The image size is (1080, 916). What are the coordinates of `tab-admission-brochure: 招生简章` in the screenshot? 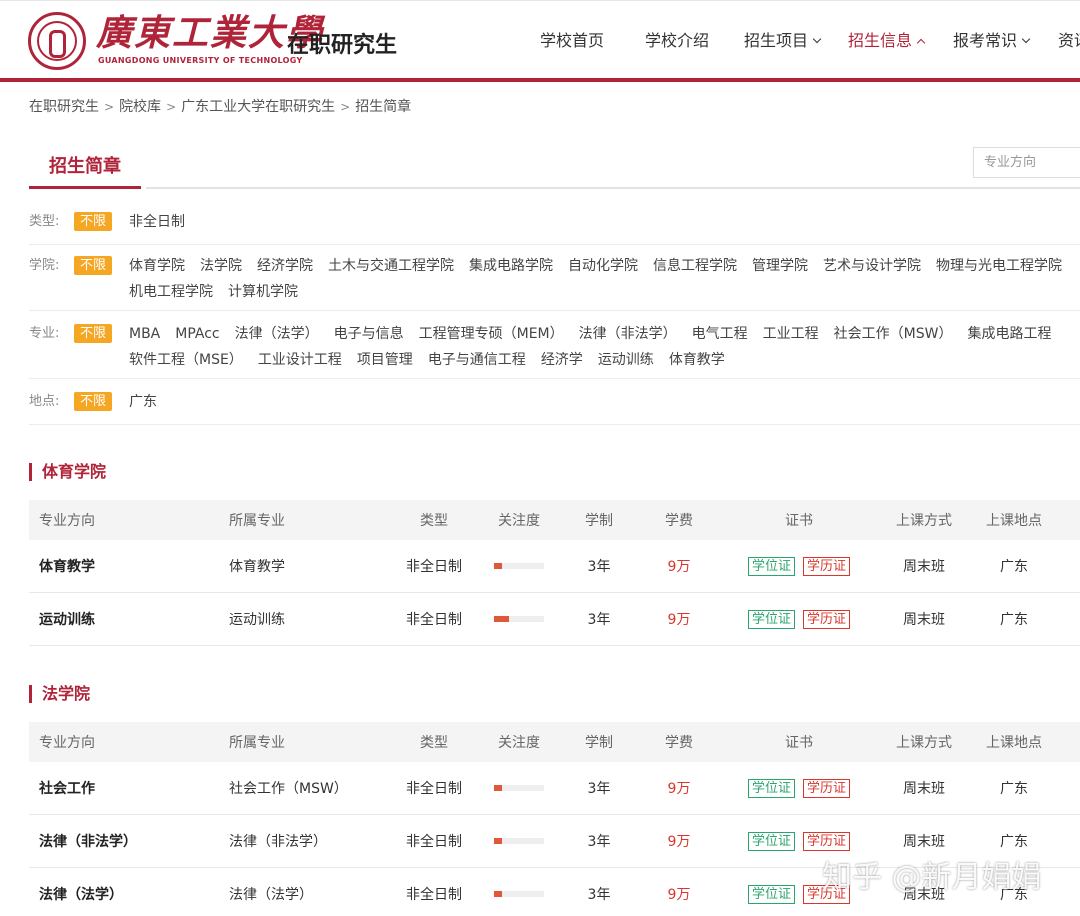 It's located at (85, 165).